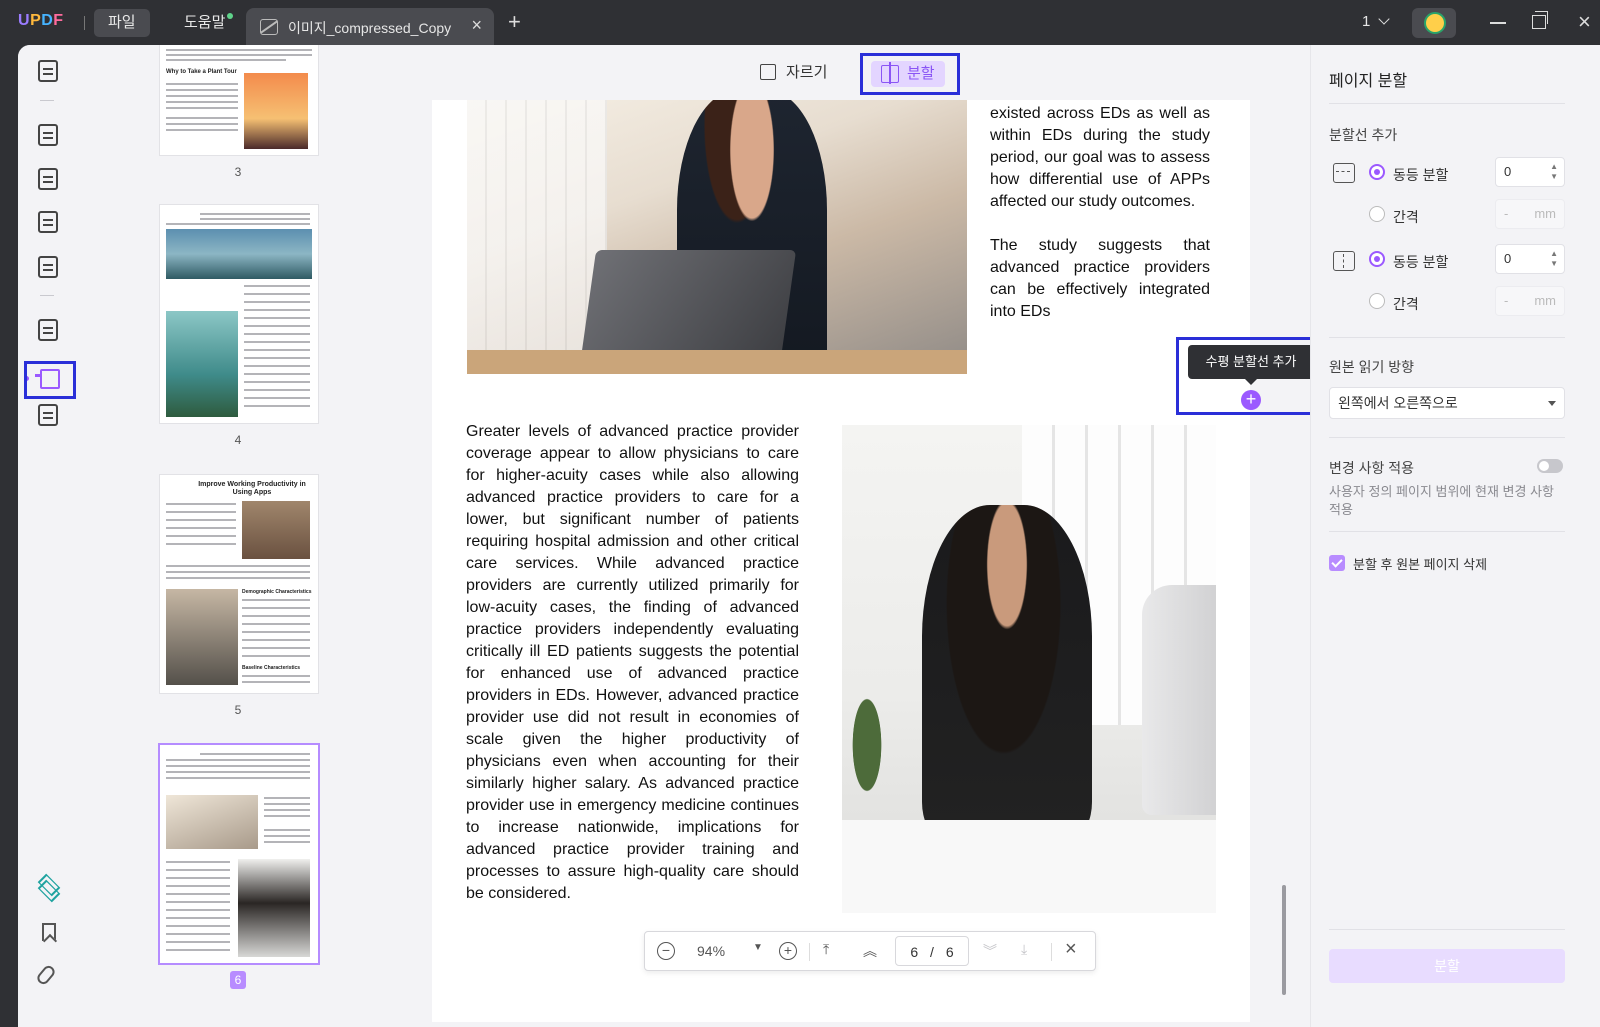 The width and height of the screenshot is (1600, 1027). What do you see at coordinates (239, 100) in the screenshot?
I see `thumbnail-page-3: Why to Take a Plant Tour` at bounding box center [239, 100].